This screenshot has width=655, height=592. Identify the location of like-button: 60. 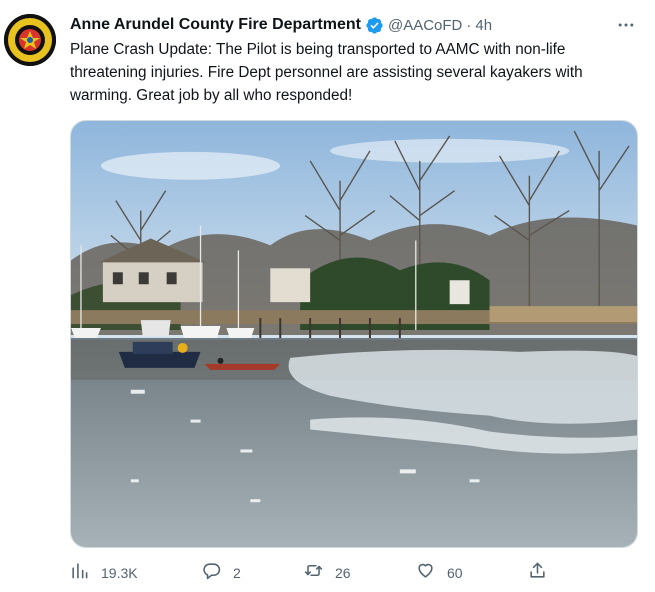
(439, 573).